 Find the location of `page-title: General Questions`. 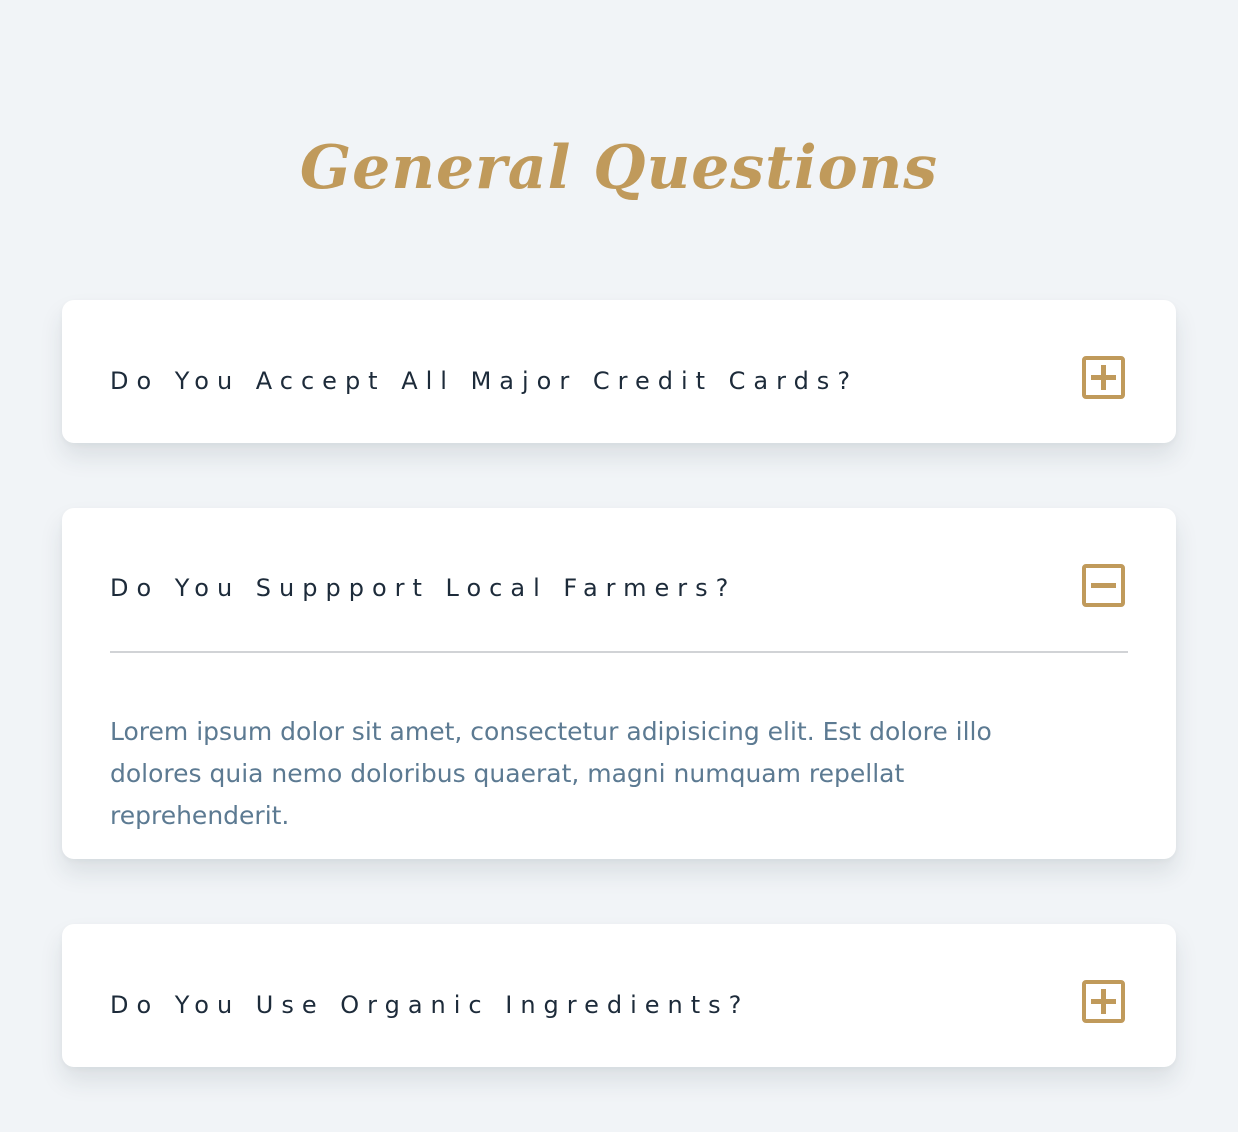

page-title: General Questions is located at coordinates (619, 168).